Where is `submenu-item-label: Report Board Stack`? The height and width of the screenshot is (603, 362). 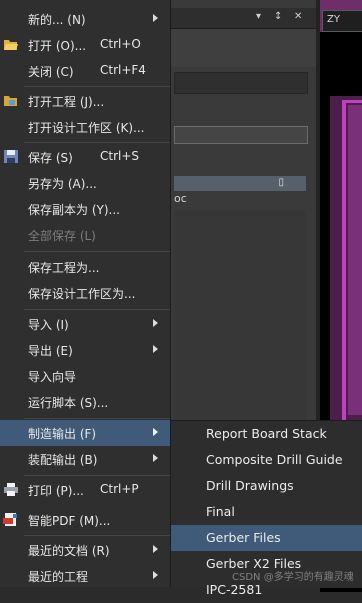
submenu-item-label: Report Board Stack is located at coordinates (266, 433).